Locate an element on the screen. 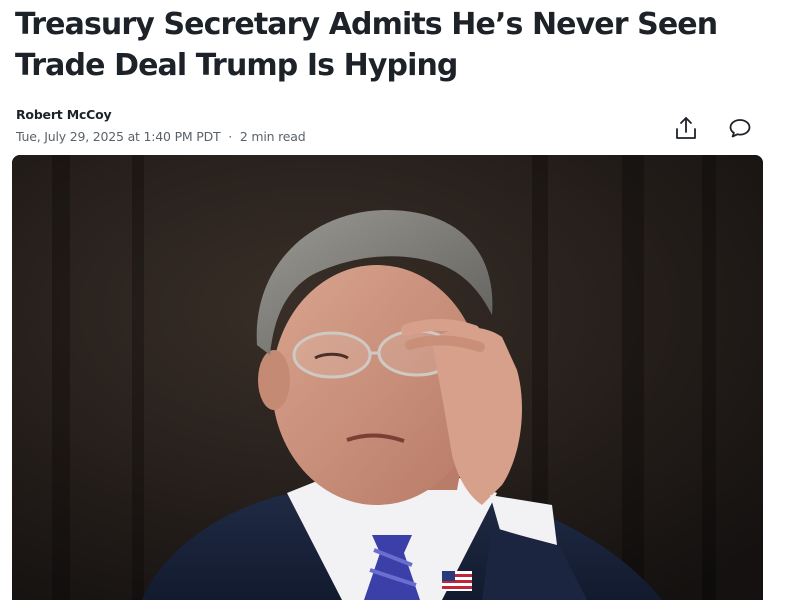 The image size is (785, 600). publish-date: Tue, July 29, 2025 at 1:40 PM PDT is located at coordinates (118, 136).